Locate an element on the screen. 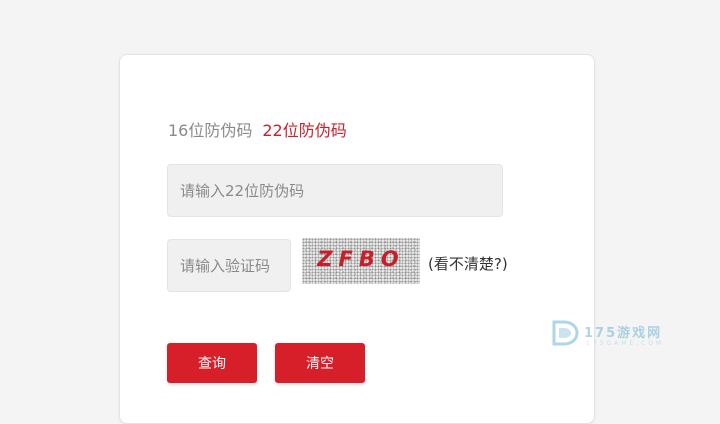 The width and height of the screenshot is (720, 424). code-type-tabs: 16位防伪码 22位防伪码 is located at coordinates (257, 129).